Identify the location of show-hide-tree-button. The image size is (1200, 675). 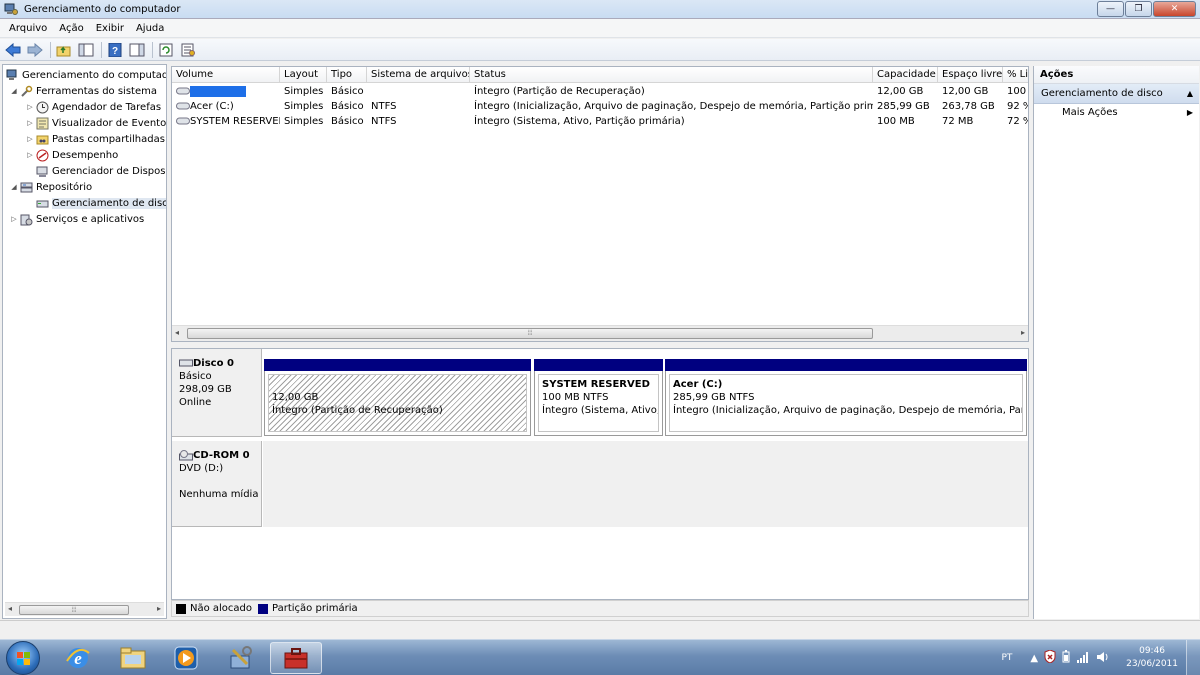
(86, 50).